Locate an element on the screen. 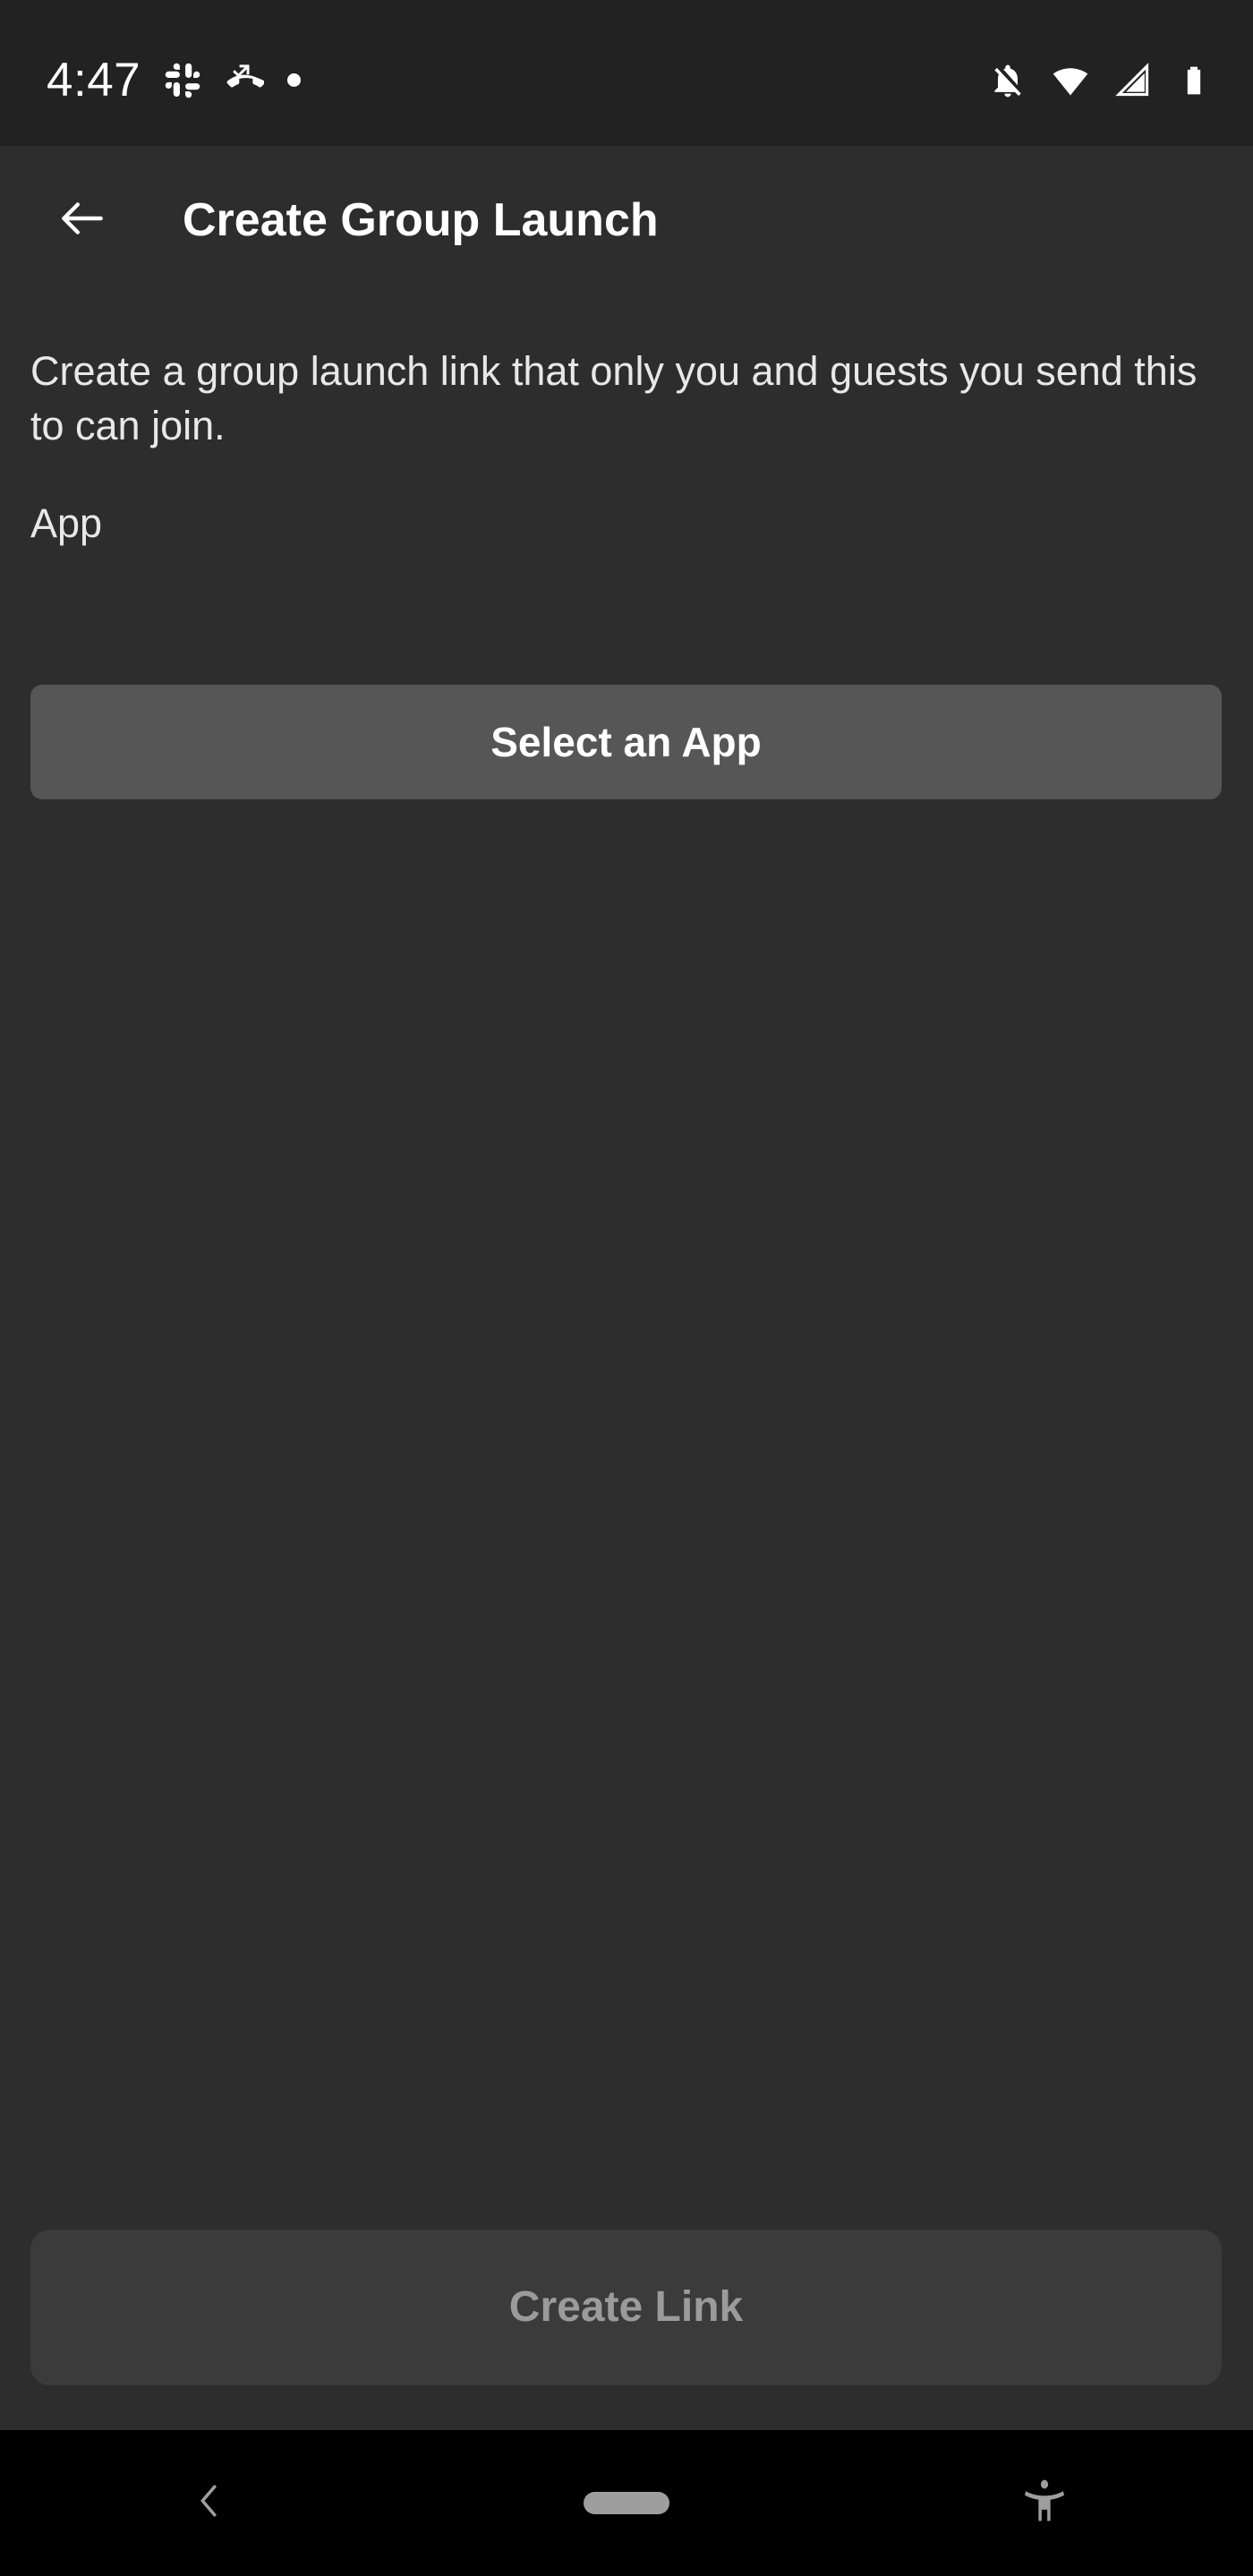 The image size is (1253, 2576). accessibility-icon is located at coordinates (1044, 2503).